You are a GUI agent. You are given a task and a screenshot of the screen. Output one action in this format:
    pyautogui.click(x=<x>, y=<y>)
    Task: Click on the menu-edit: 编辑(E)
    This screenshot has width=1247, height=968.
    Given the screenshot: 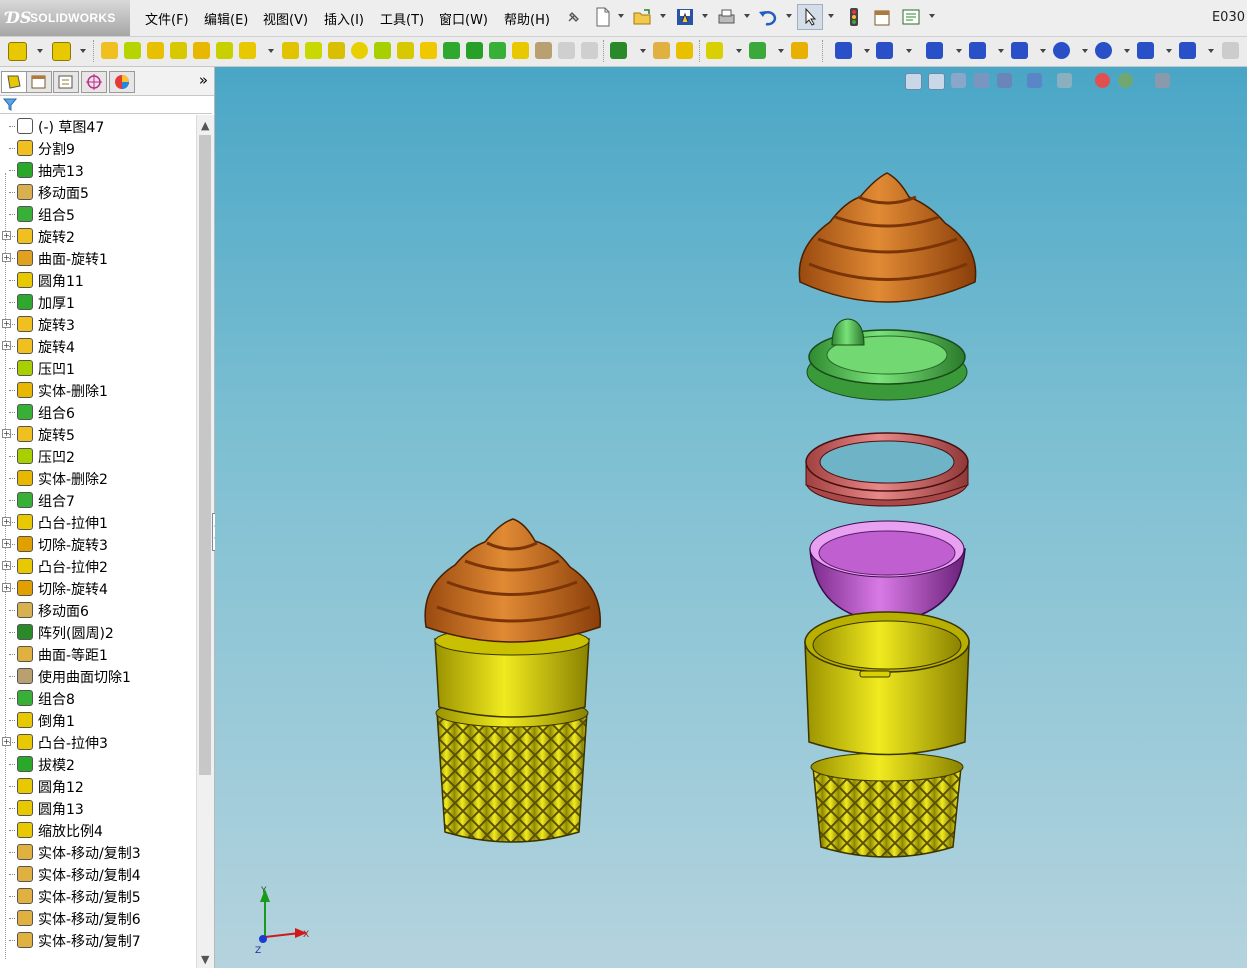 What is the action you would take?
    pyautogui.click(x=226, y=18)
    